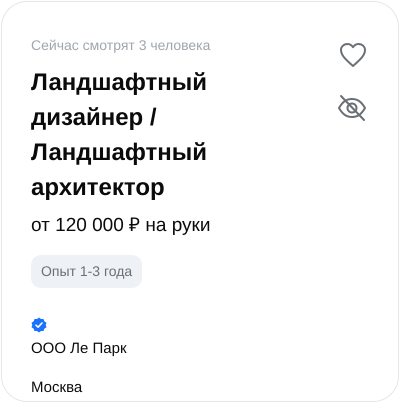  What do you see at coordinates (352, 108) in the screenshot?
I see `hidden-eye-icon` at bounding box center [352, 108].